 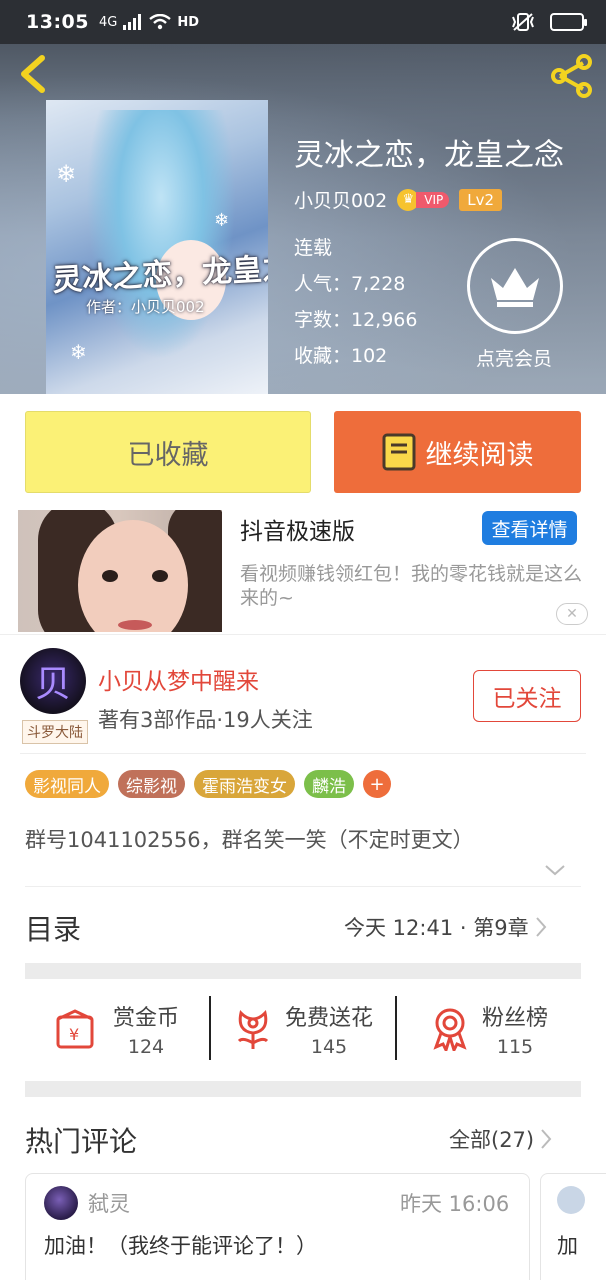 I want to click on continue-reading-label: 继续阅读, so click(x=479, y=455).